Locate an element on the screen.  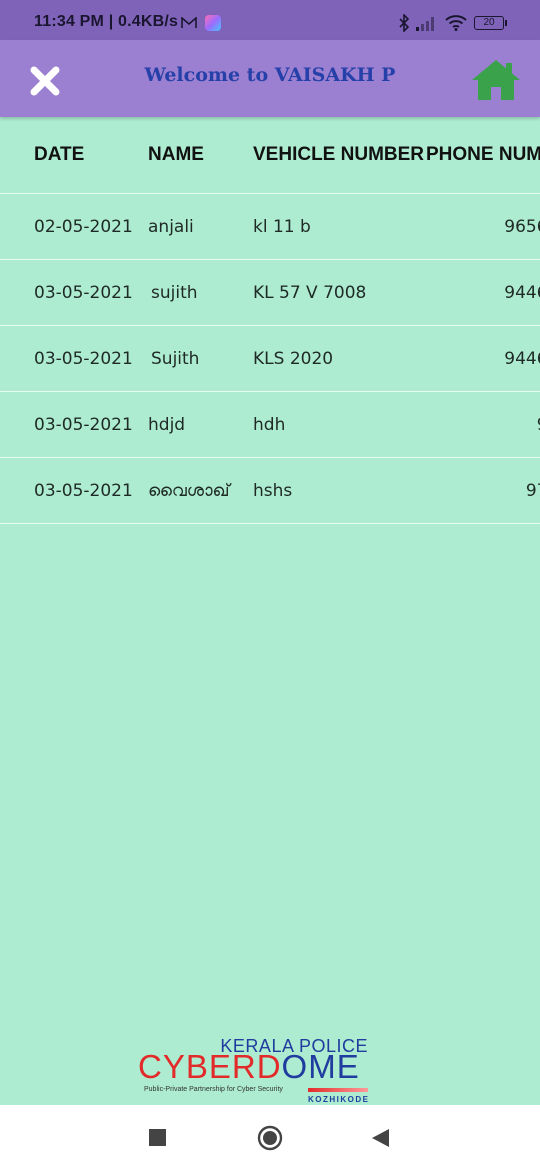
table-row: 03-05-2021 sujith KL 57 V 7008 9446593 is located at coordinates (270, 293).